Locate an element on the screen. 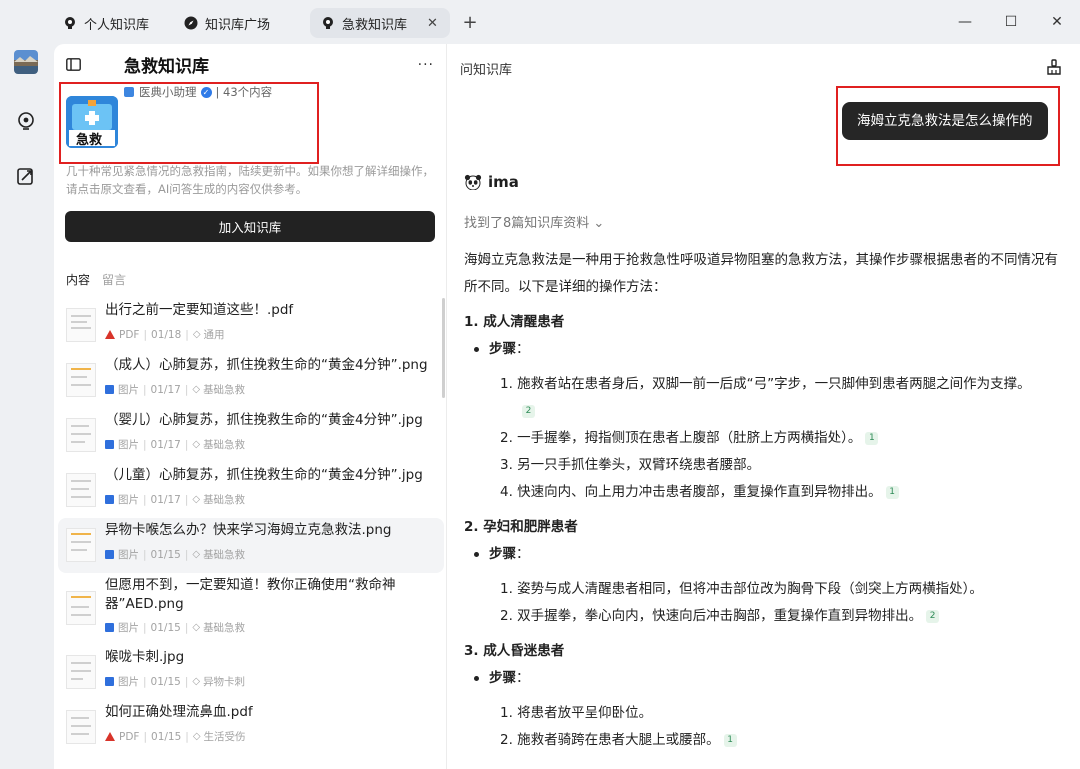 The image size is (1080, 769). sources-found-toggle: 找到了8篇知识库资料 ⌄ is located at coordinates (534, 221).